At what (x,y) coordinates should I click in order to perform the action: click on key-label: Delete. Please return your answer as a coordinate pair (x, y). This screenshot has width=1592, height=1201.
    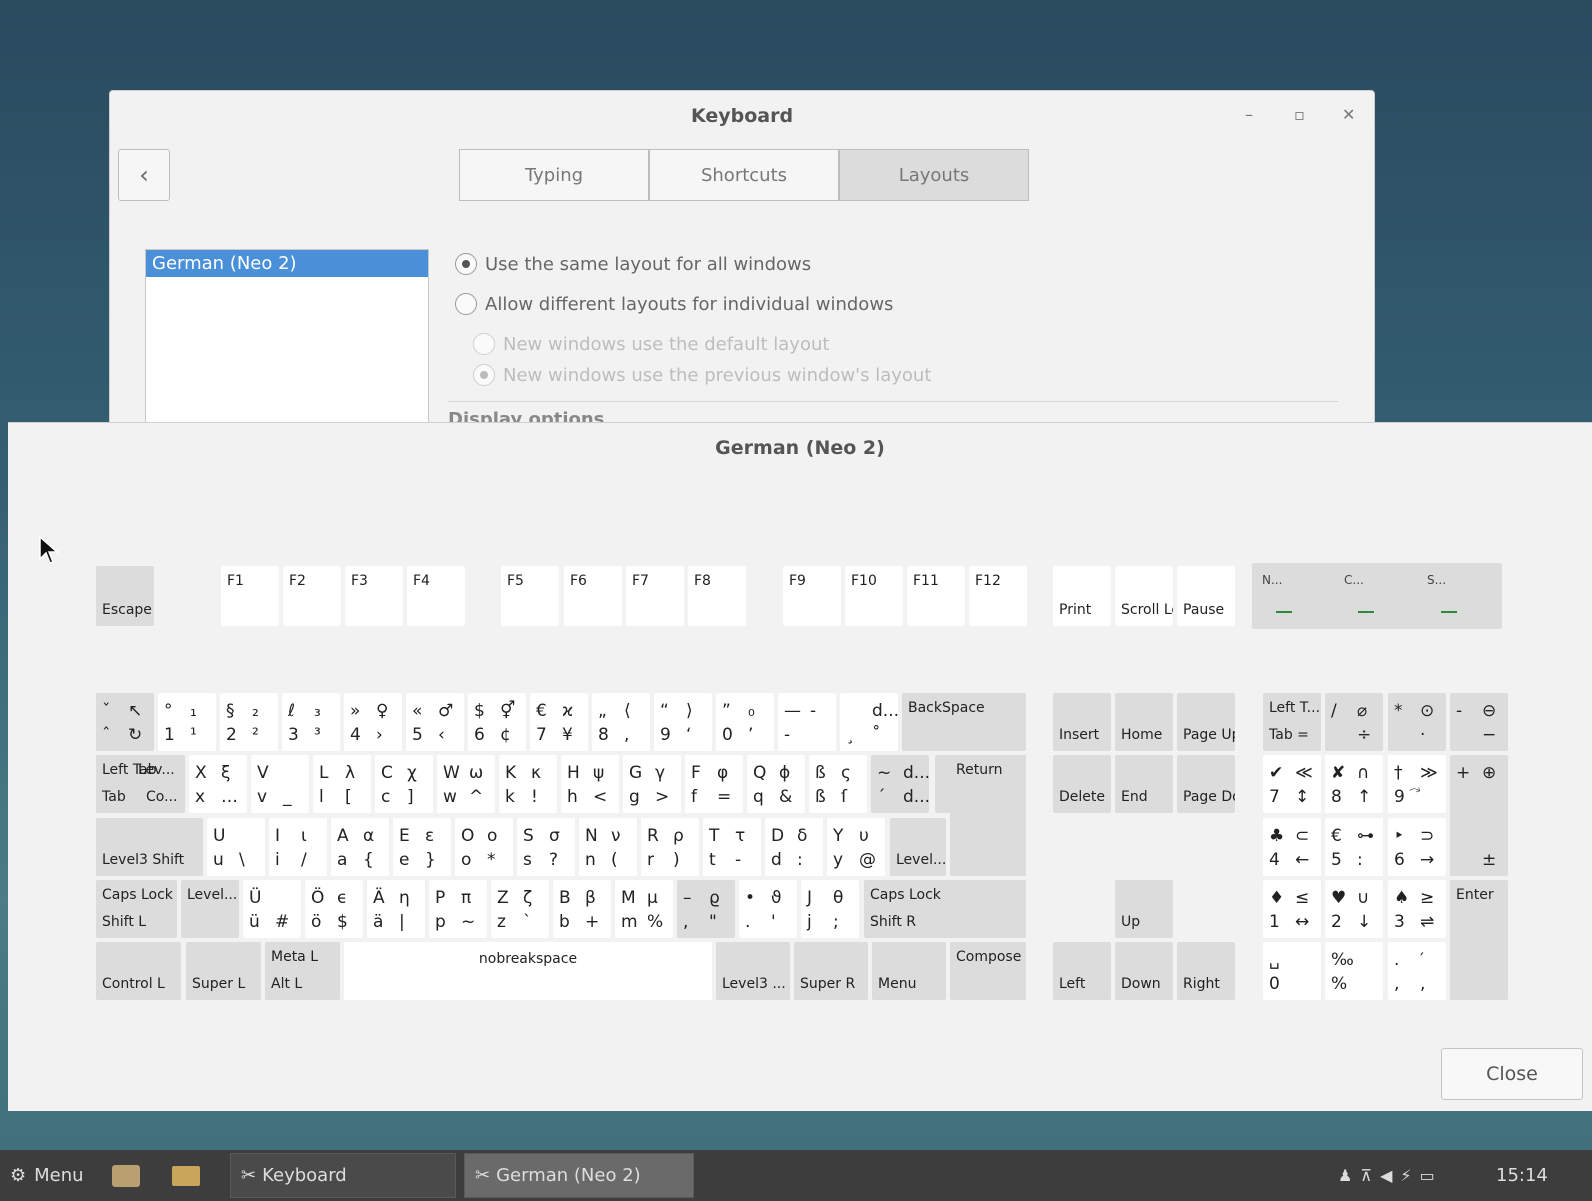
    Looking at the image, I should click on (1082, 797).